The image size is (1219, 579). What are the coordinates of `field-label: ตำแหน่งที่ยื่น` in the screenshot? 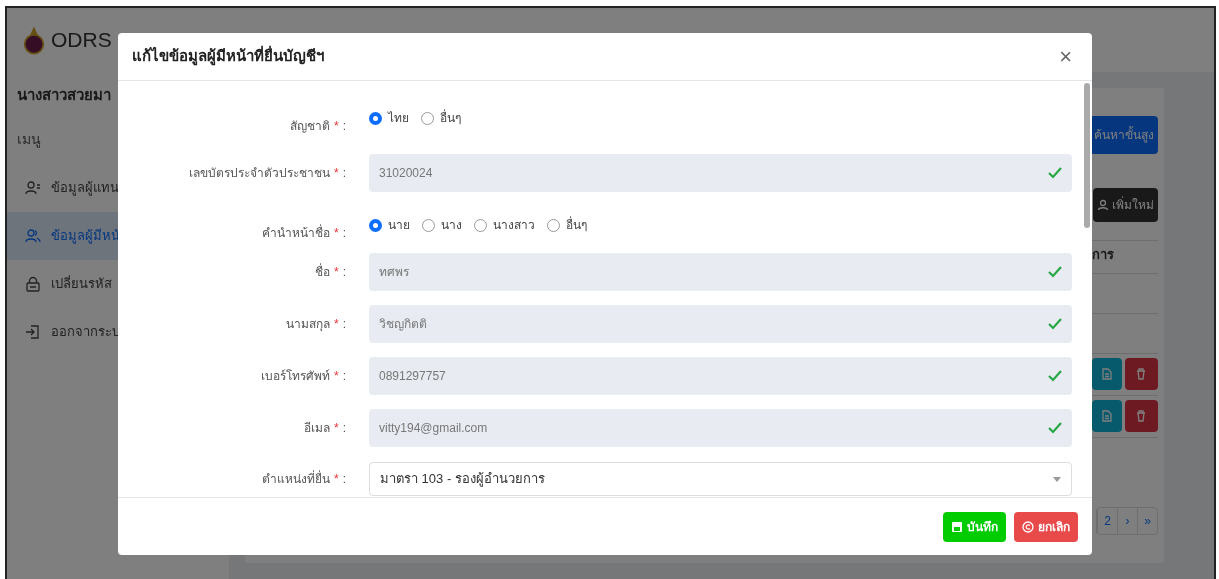 It's located at (296, 479).